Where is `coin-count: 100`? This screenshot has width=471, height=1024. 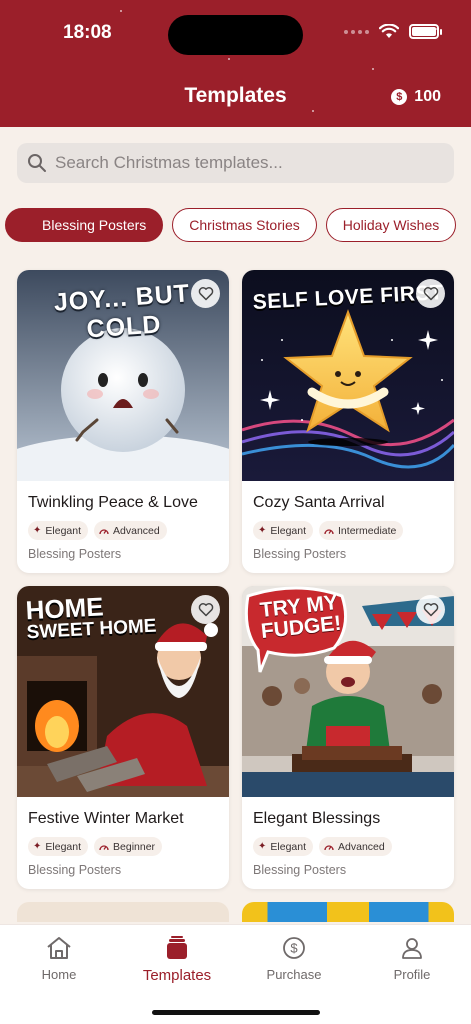 coin-count: 100 is located at coordinates (427, 96).